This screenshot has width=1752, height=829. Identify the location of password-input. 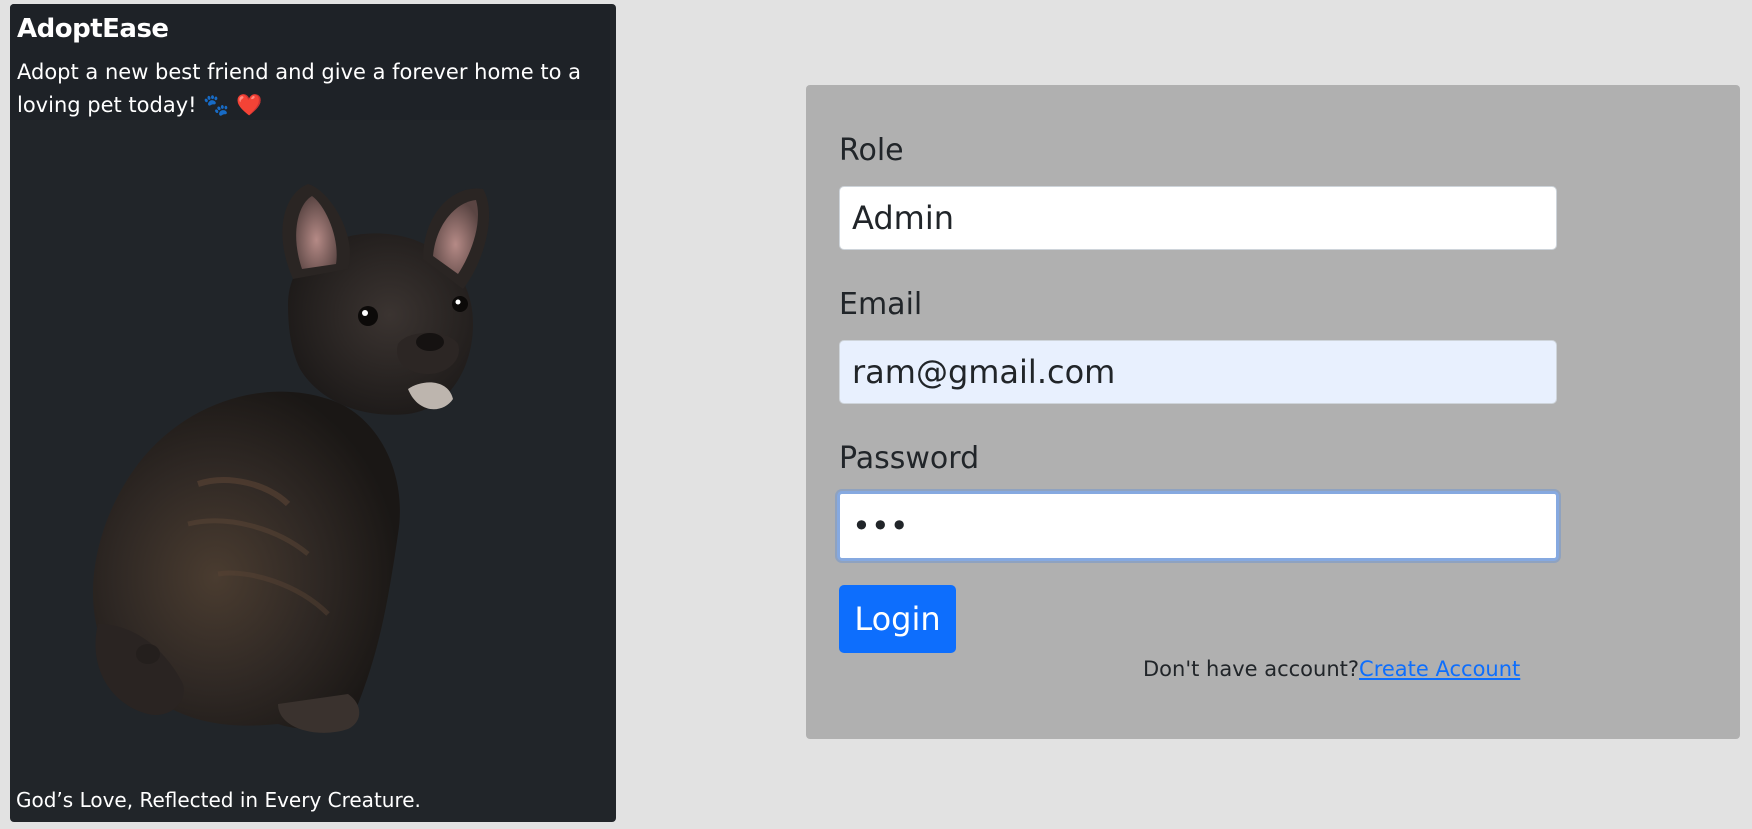
(1198, 526).